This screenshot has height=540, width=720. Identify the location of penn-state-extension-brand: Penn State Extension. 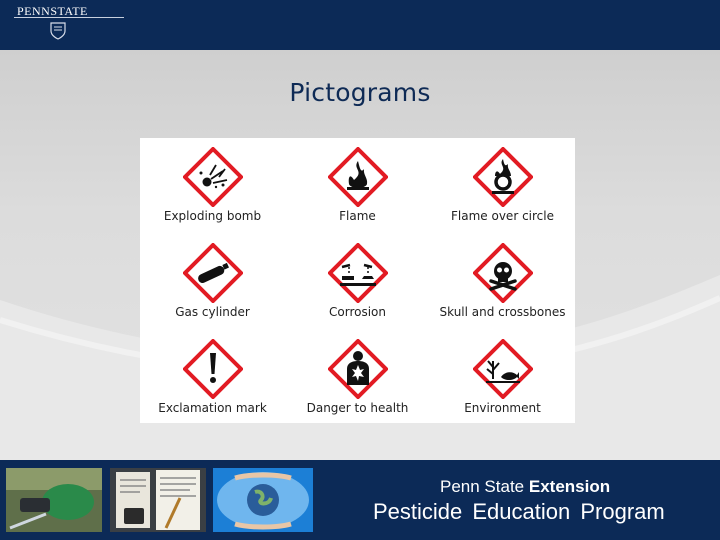
(525, 487).